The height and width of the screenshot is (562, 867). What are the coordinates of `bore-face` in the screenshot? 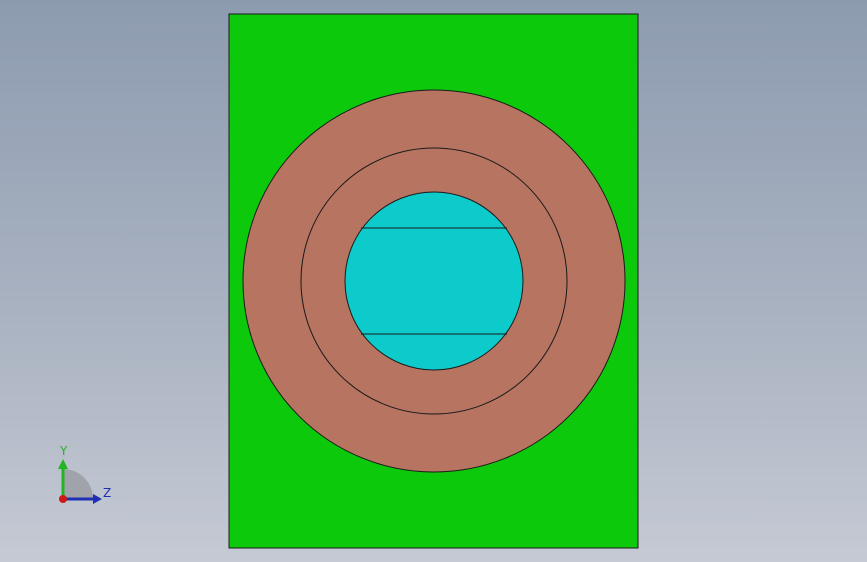 It's located at (434, 281).